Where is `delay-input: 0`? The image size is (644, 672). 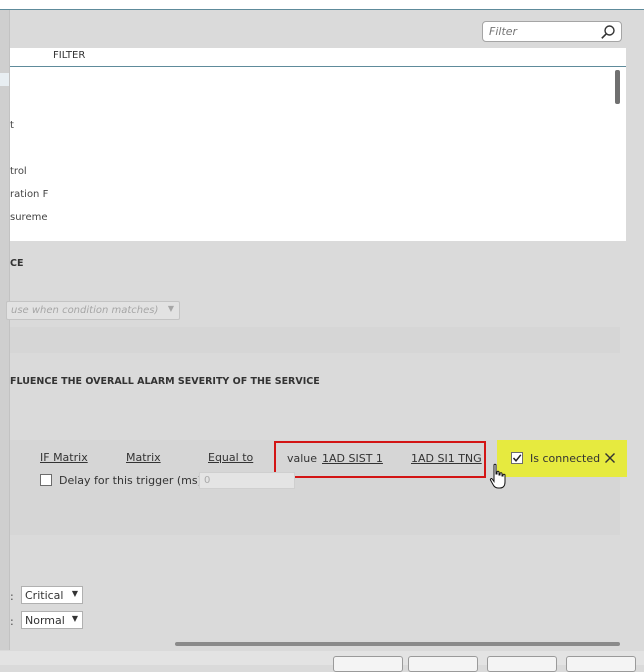 delay-input: 0 is located at coordinates (247, 480).